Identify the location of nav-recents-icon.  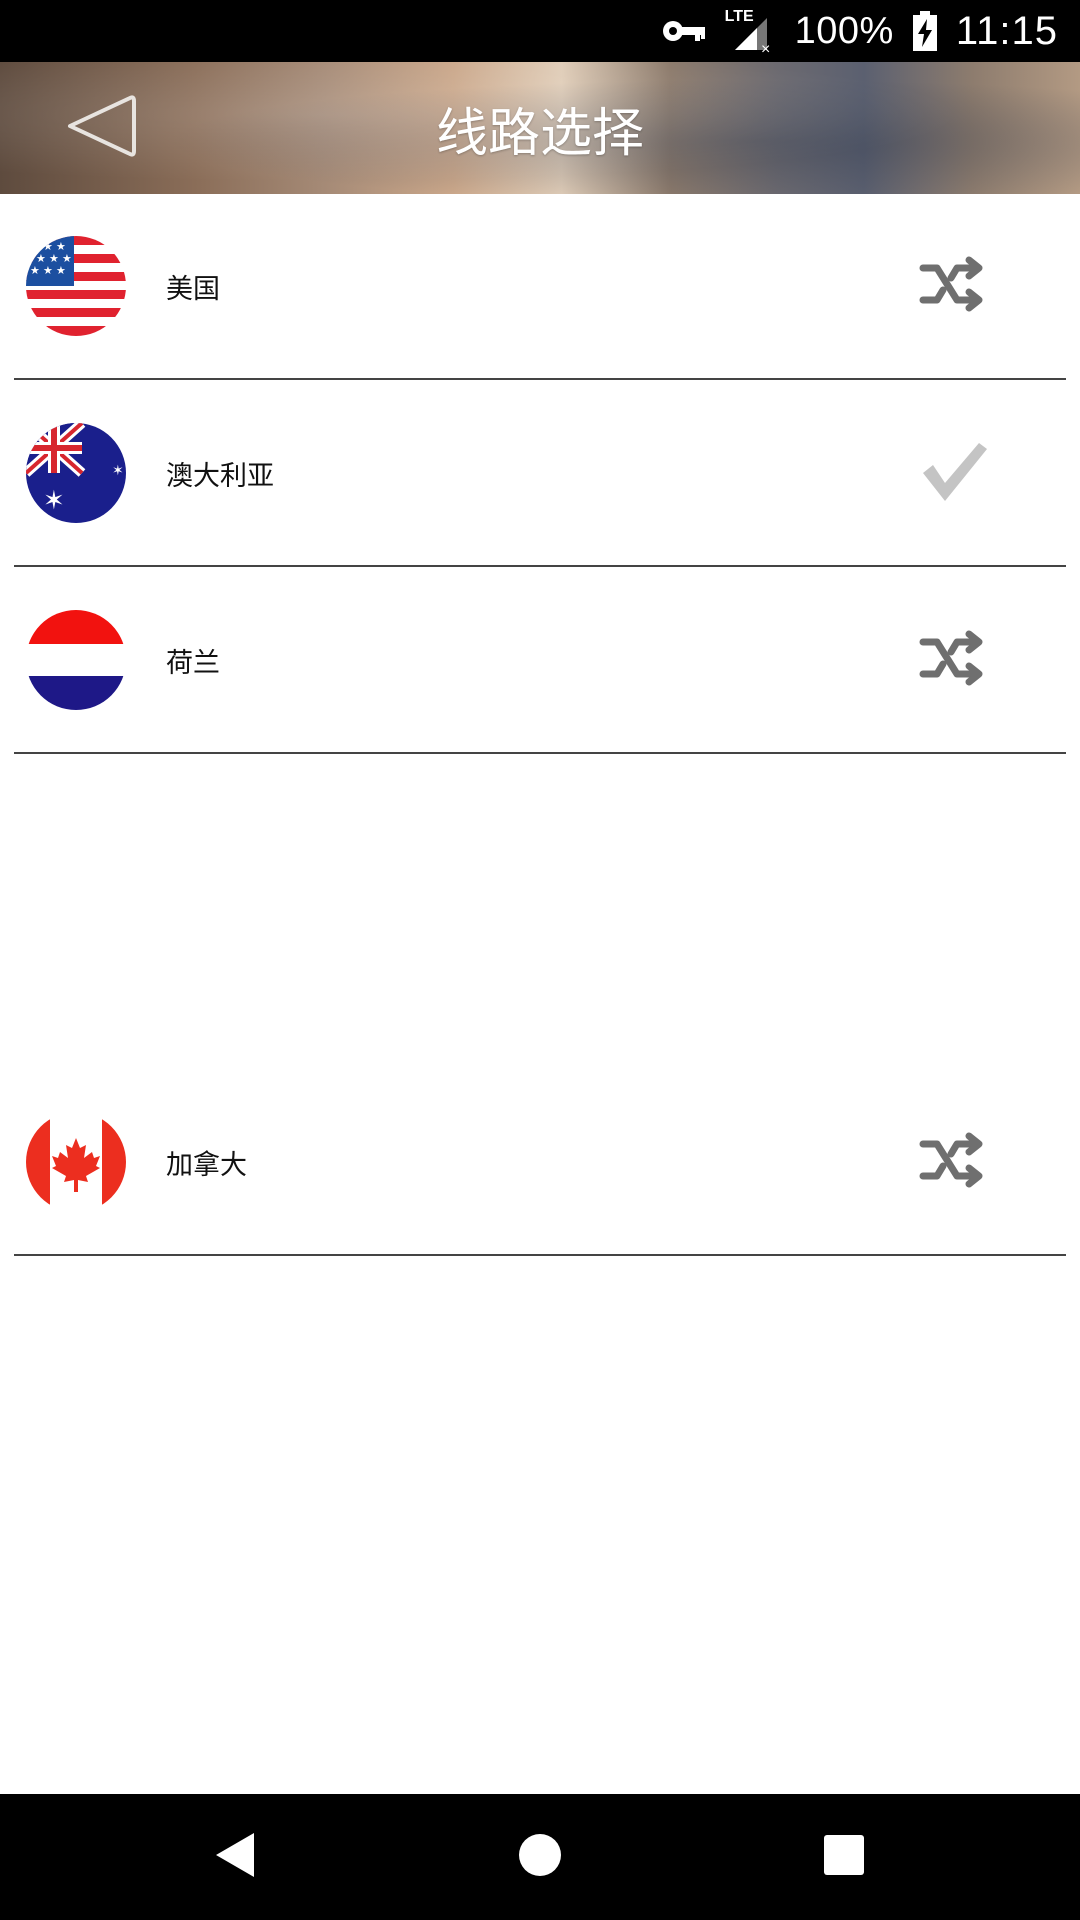
(844, 1857).